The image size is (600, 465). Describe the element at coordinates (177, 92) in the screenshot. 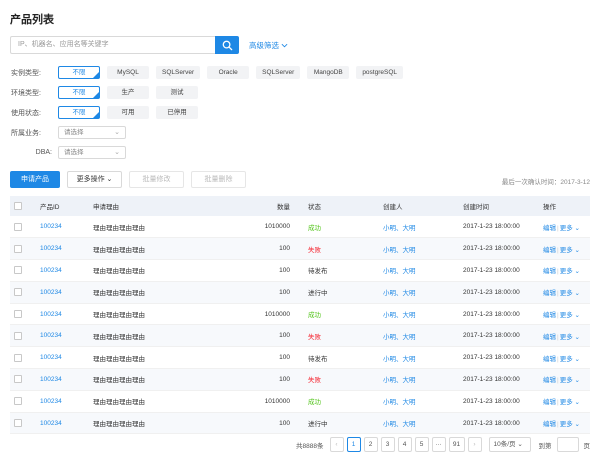

I see `tag-option: 测试` at that location.